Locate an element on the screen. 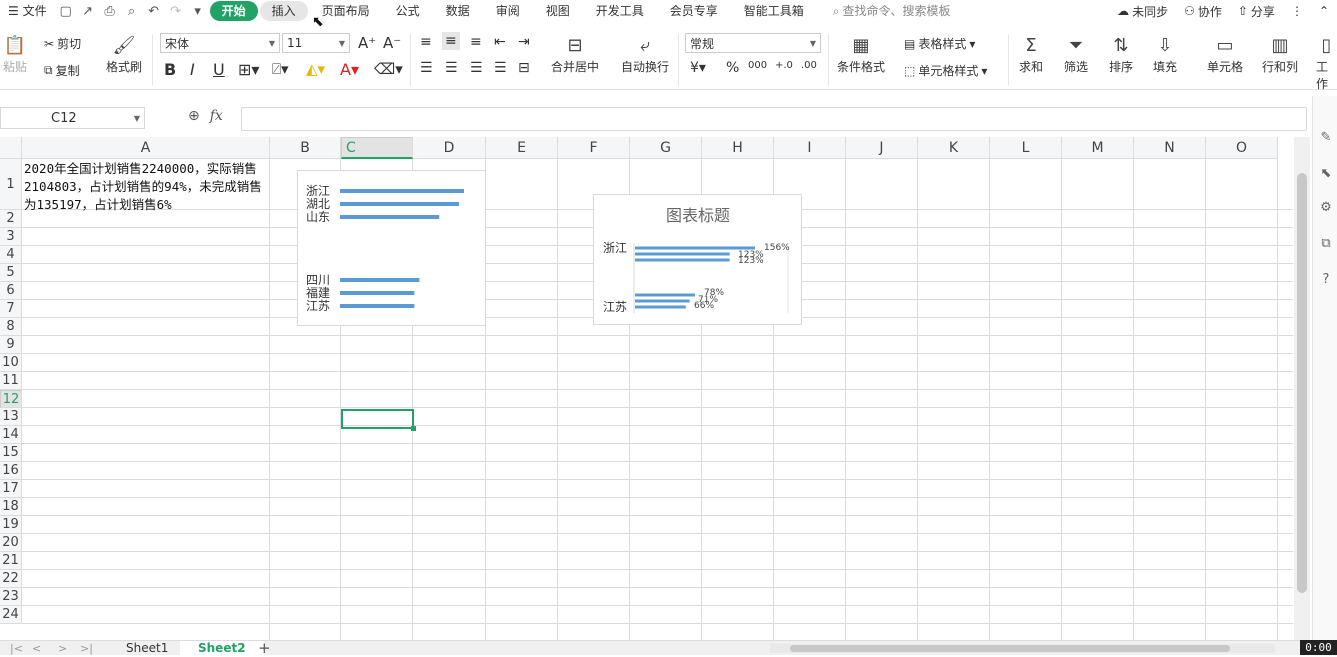 The image size is (1337, 657). more-icon: ⋮ is located at coordinates (1297, 11).